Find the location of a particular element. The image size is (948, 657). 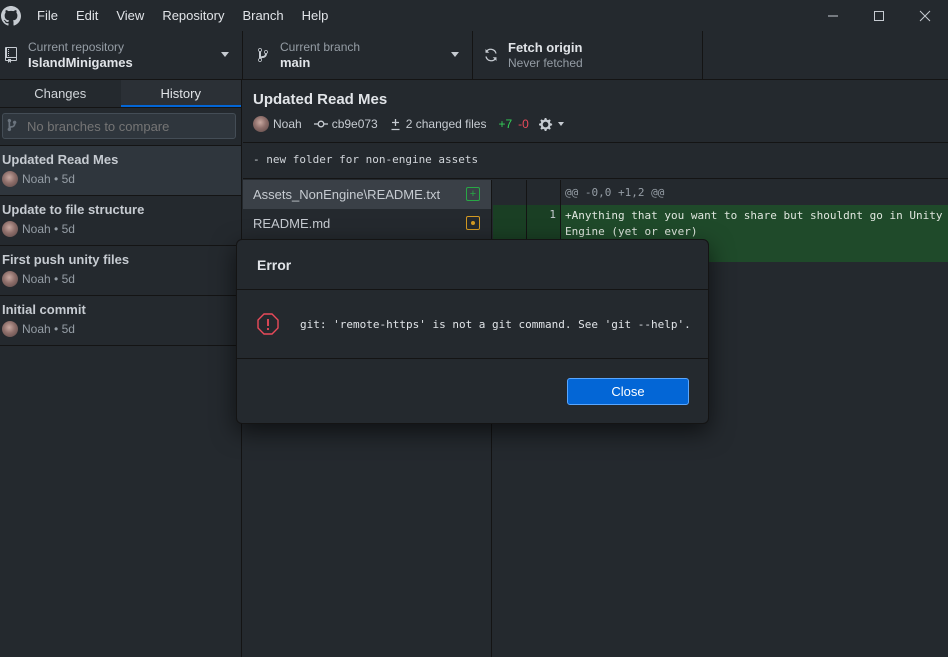

dialog-title: Error is located at coordinates (472, 265).